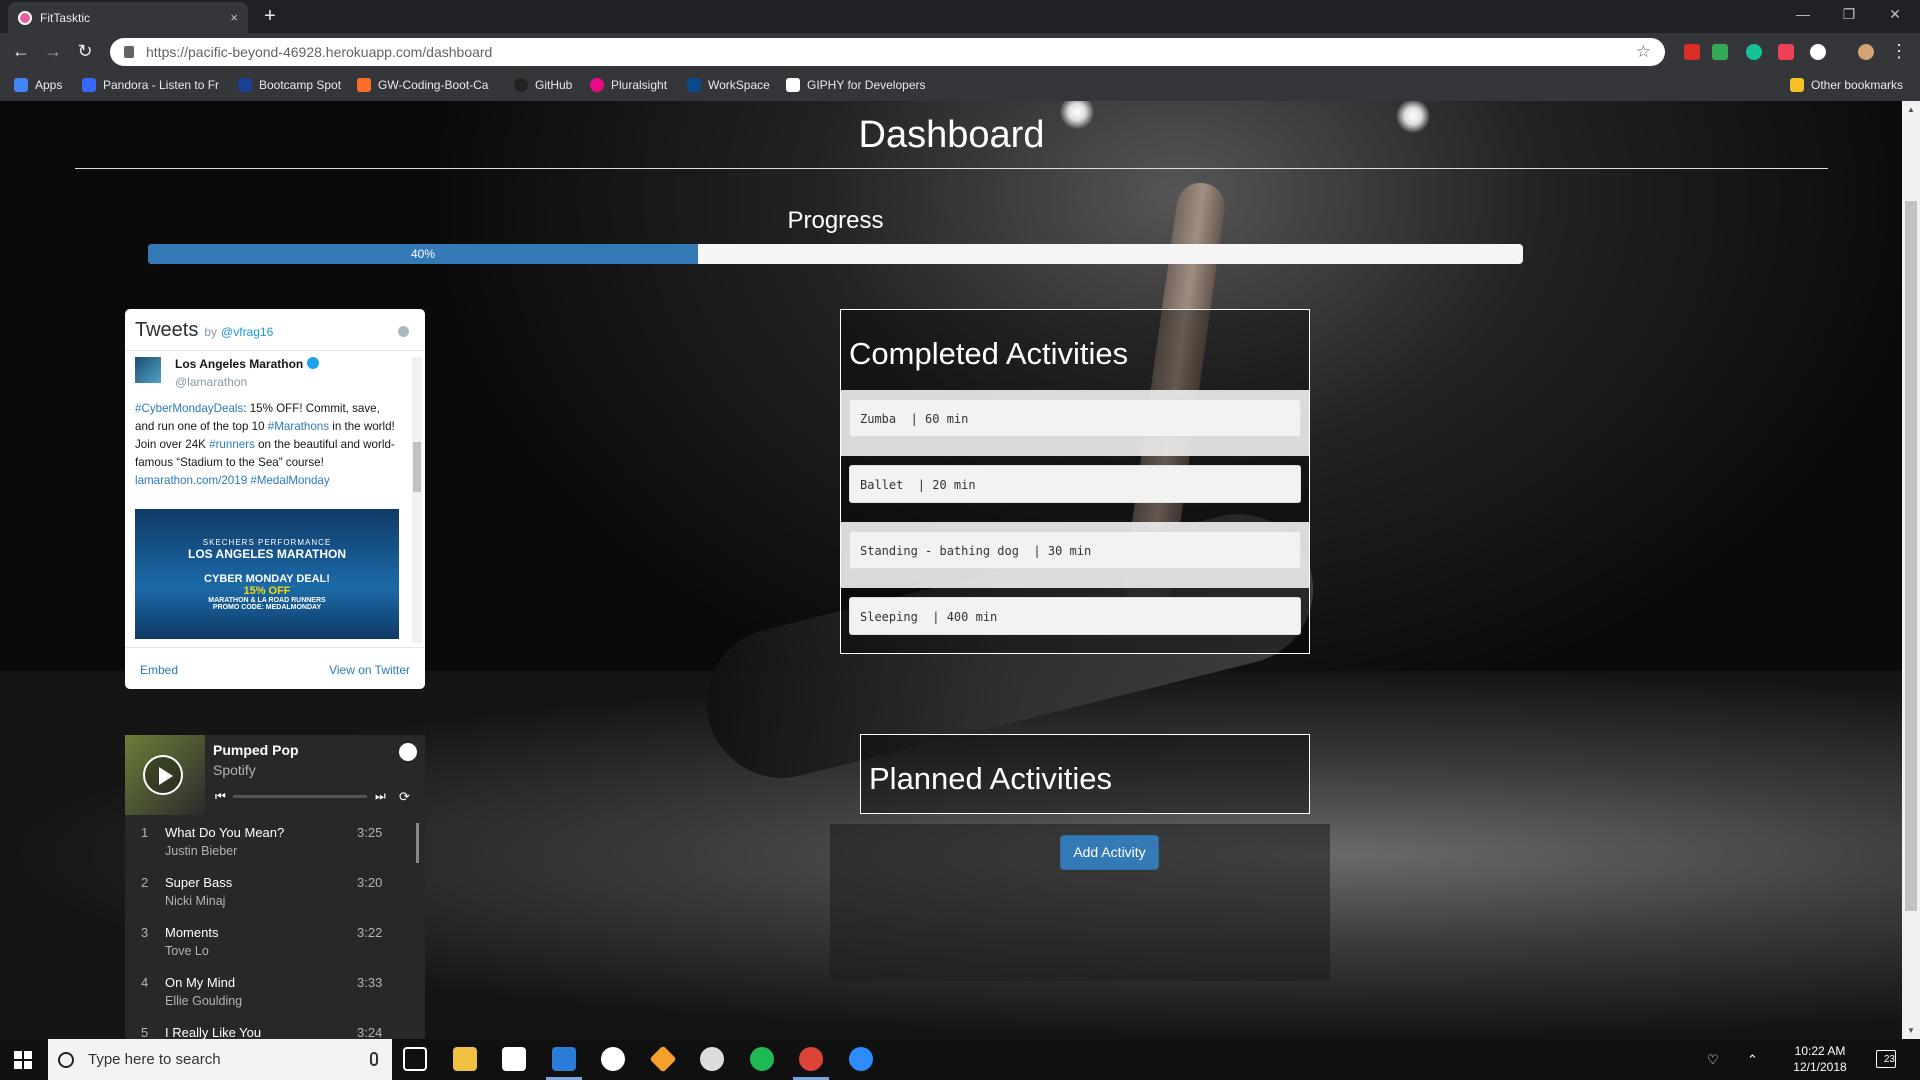  I want to click on hashtag-link: #MedalMonday, so click(289, 480).